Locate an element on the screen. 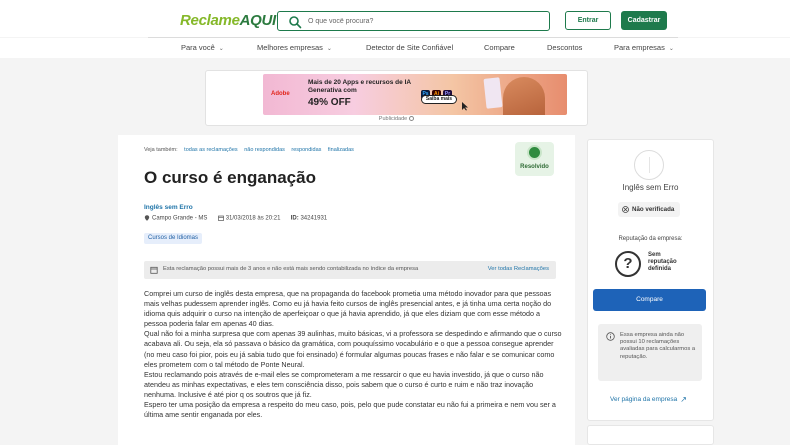 The width and height of the screenshot is (790, 445). ad-offer: 49% OFF is located at coordinates (329, 102).